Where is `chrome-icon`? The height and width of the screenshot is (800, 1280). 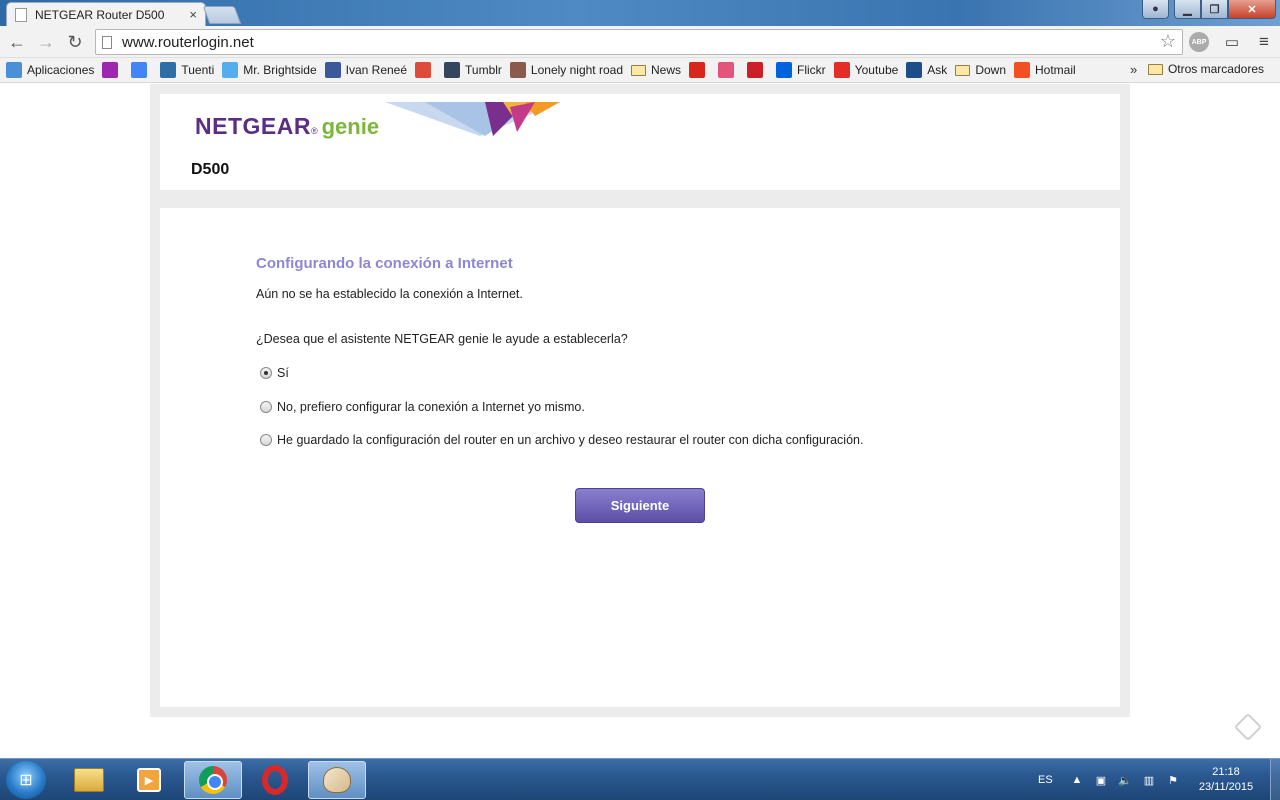 chrome-icon is located at coordinates (213, 780).